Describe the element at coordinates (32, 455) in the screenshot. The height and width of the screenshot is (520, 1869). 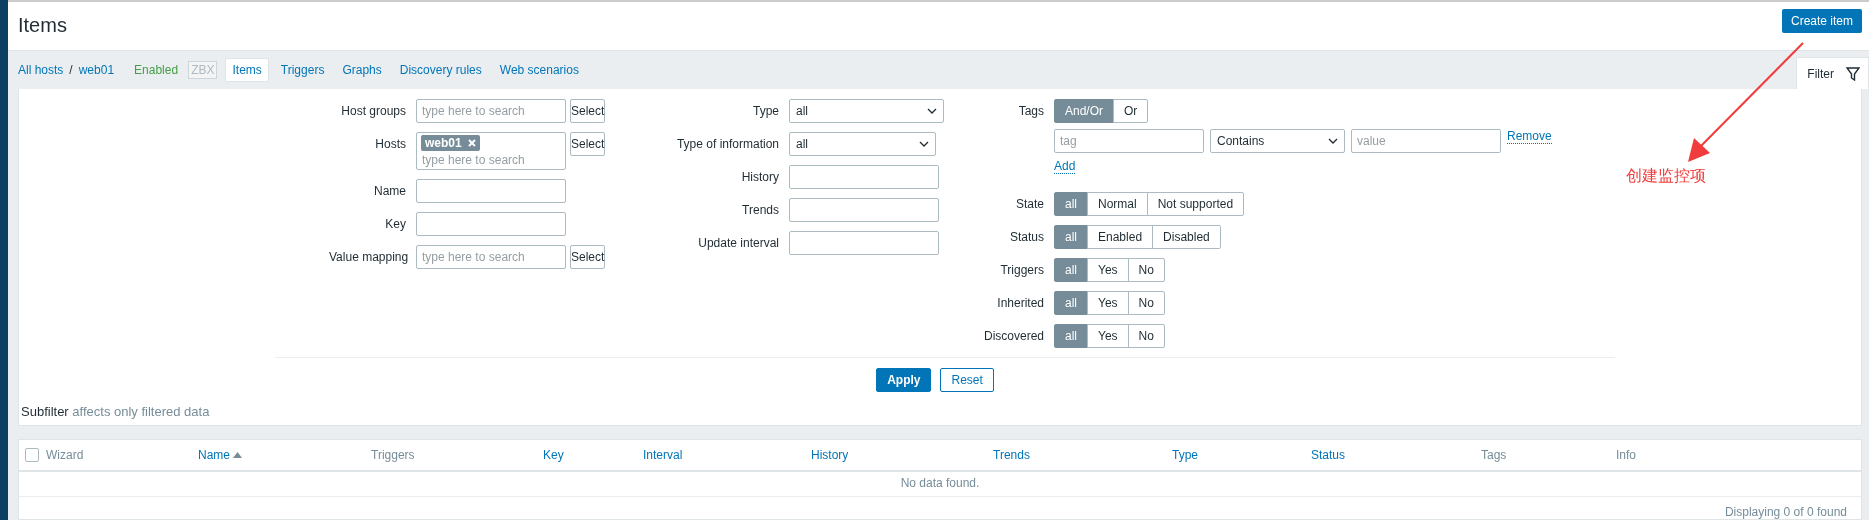
I see `select-all-checkbox` at that location.